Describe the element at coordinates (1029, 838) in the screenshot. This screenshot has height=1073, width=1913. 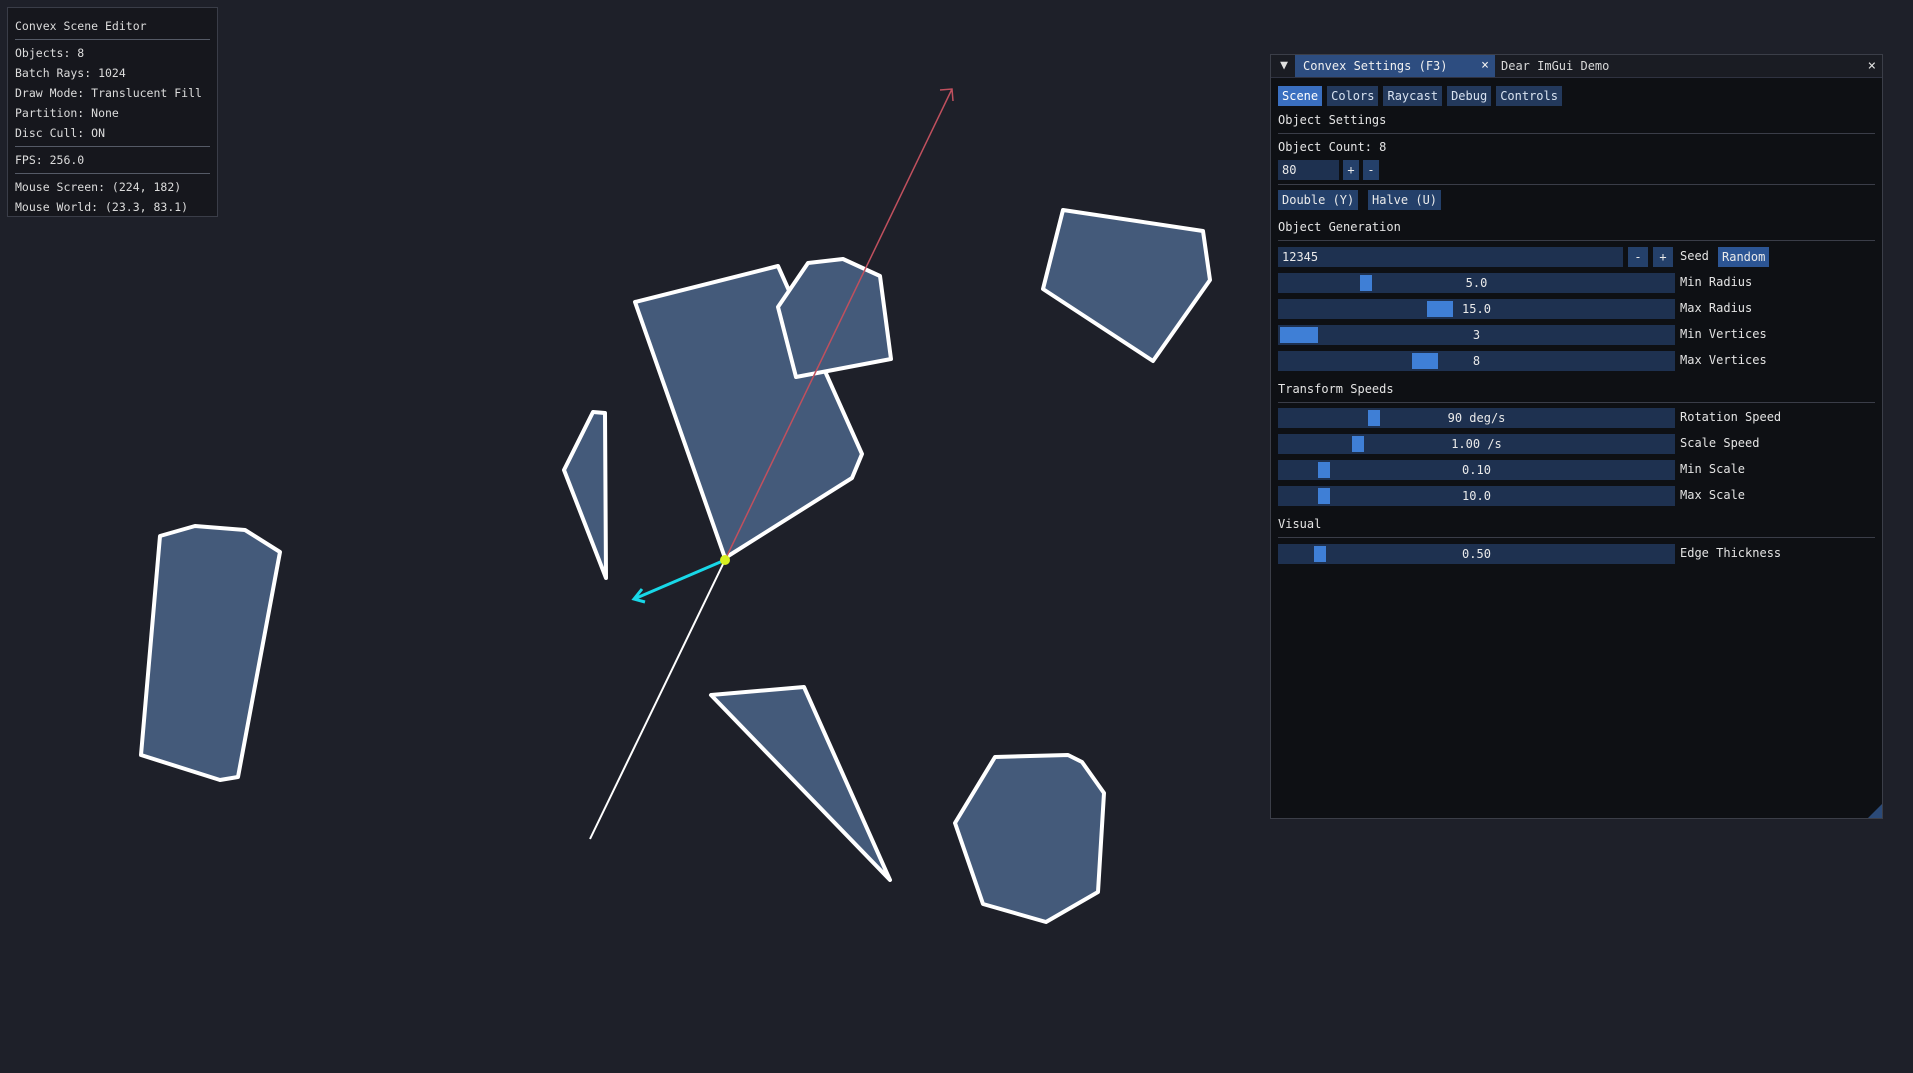
I see `shape-hexagon` at that location.